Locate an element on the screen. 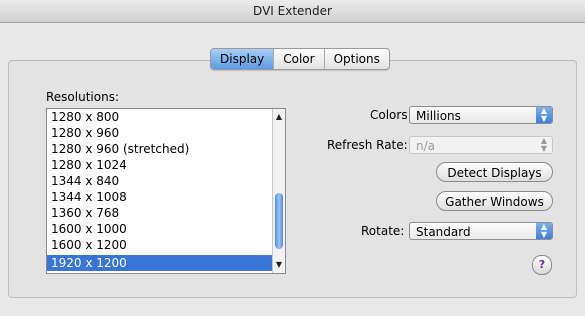  tab-display: Display is located at coordinates (243, 59).